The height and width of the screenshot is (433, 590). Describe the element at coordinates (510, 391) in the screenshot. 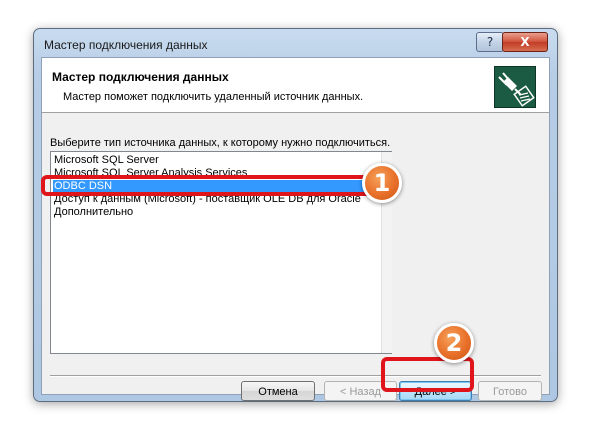

I see `finish-button: Готово` at that location.